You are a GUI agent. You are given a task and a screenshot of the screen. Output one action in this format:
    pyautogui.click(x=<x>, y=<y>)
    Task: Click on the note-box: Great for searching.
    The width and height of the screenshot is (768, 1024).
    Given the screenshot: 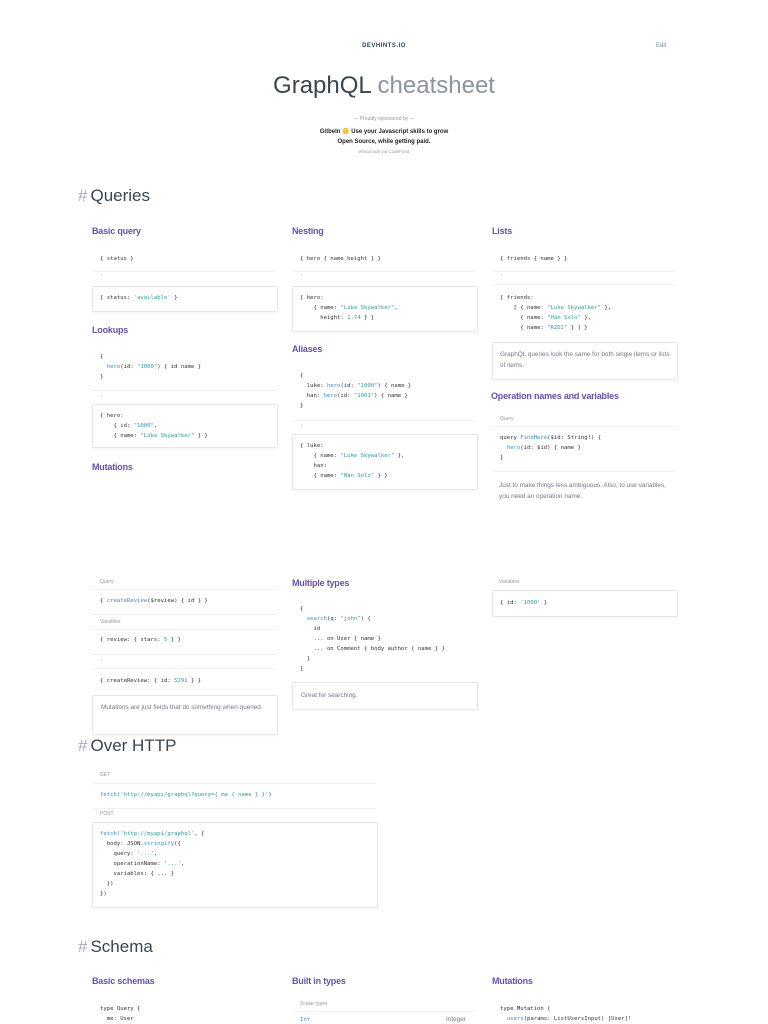 What is the action you would take?
    pyautogui.click(x=385, y=696)
    